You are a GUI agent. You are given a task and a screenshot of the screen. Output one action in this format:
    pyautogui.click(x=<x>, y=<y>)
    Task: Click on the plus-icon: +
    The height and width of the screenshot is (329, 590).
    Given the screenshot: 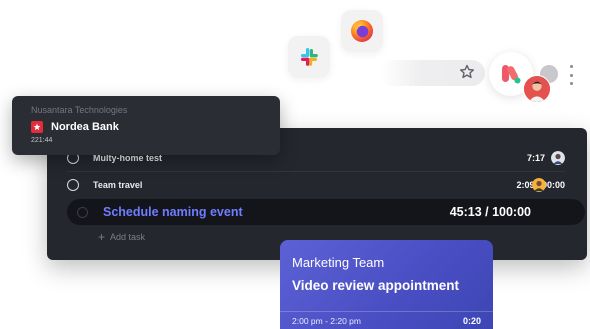 What is the action you would take?
    pyautogui.click(x=102, y=237)
    